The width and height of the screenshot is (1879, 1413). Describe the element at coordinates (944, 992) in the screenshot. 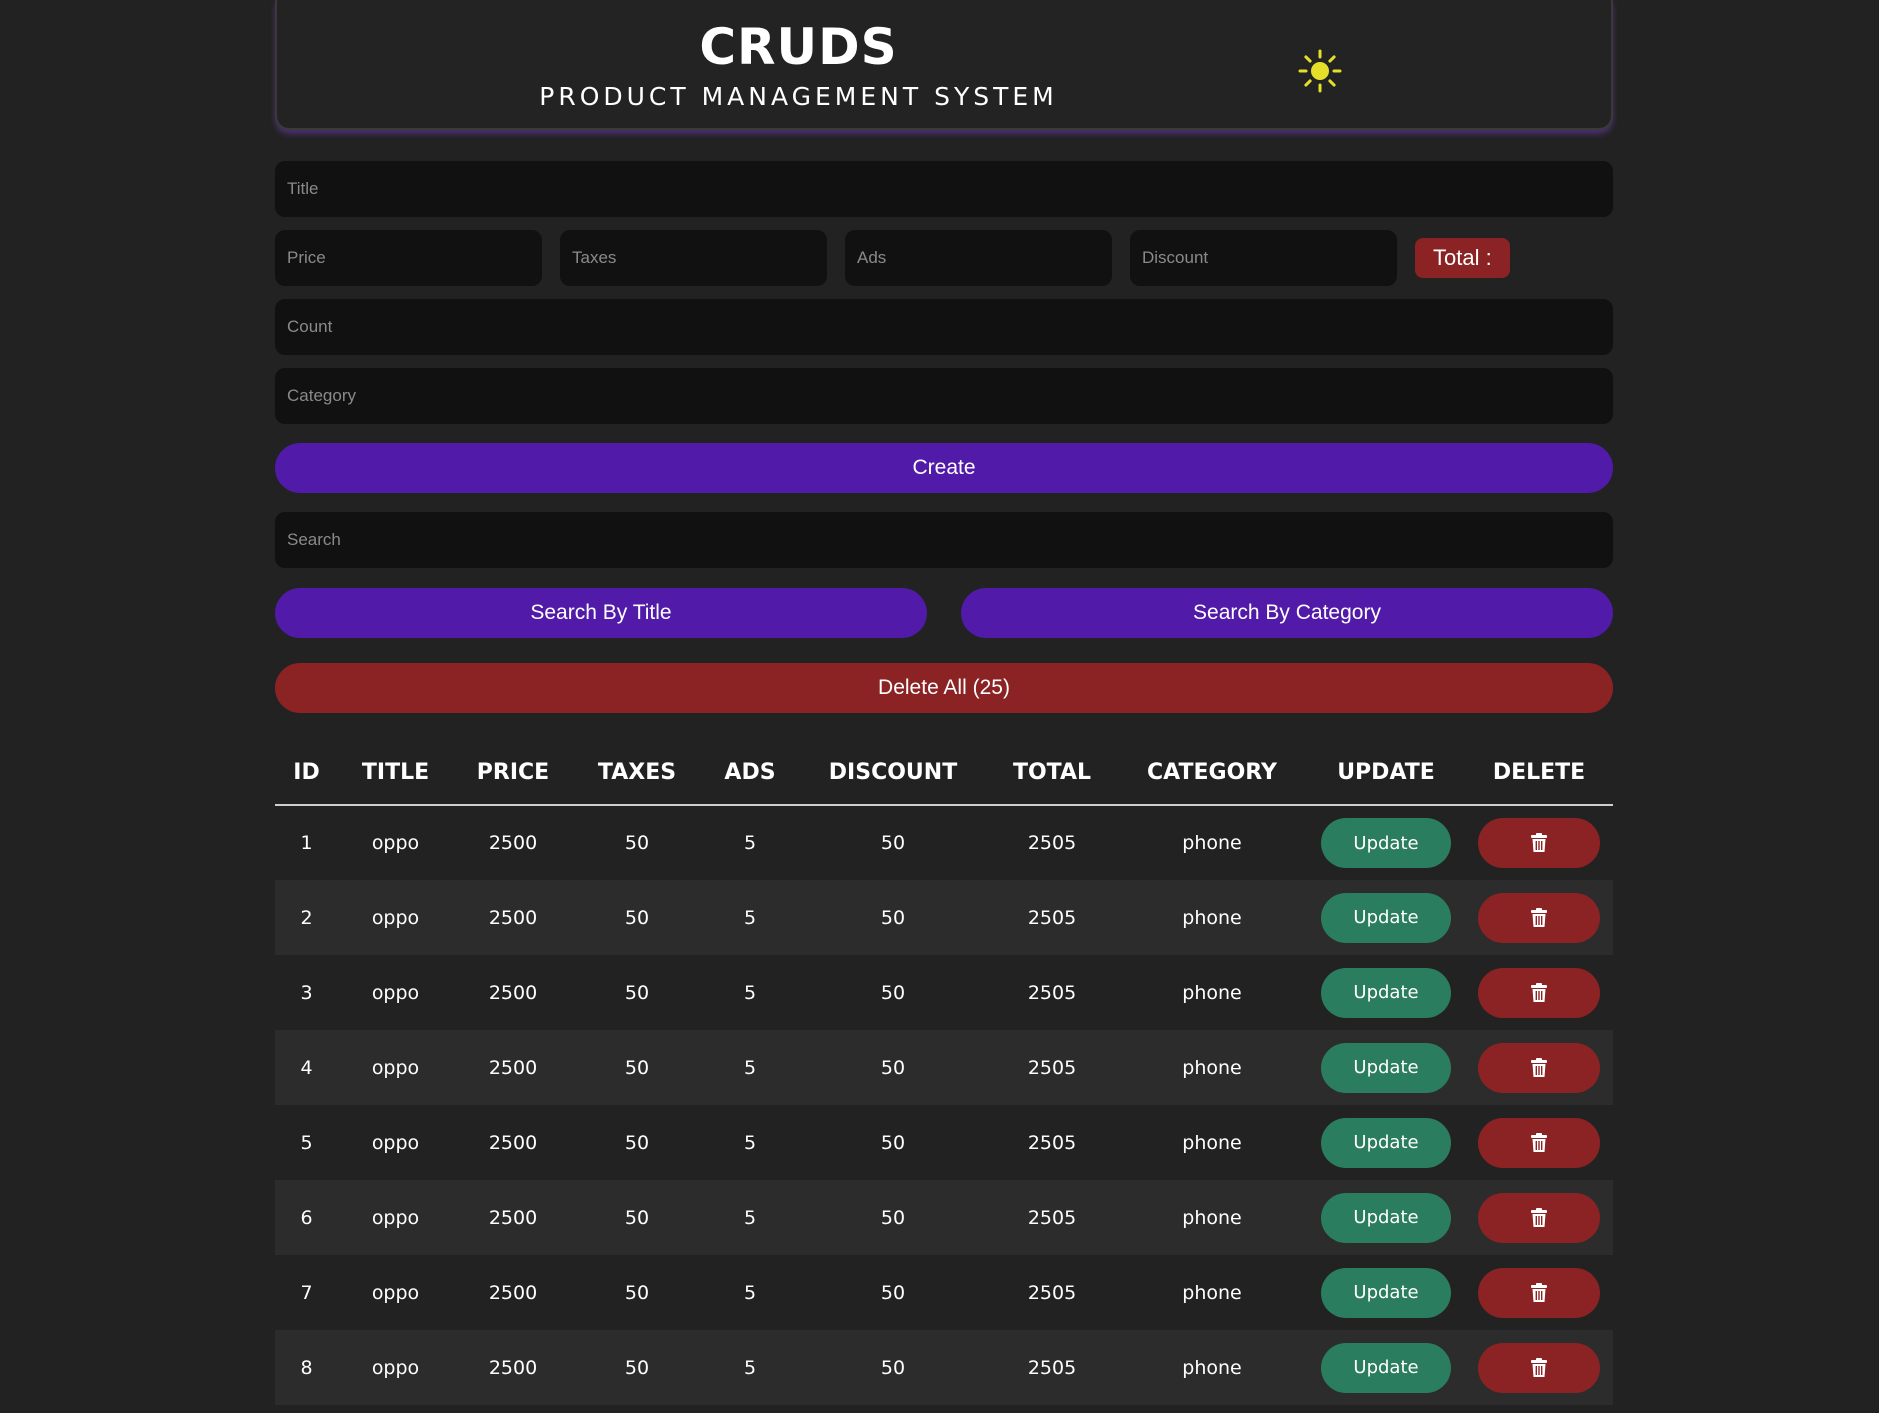

I see `table-row: 3 oppo 2500 50 5 50 2505 phone Update` at that location.